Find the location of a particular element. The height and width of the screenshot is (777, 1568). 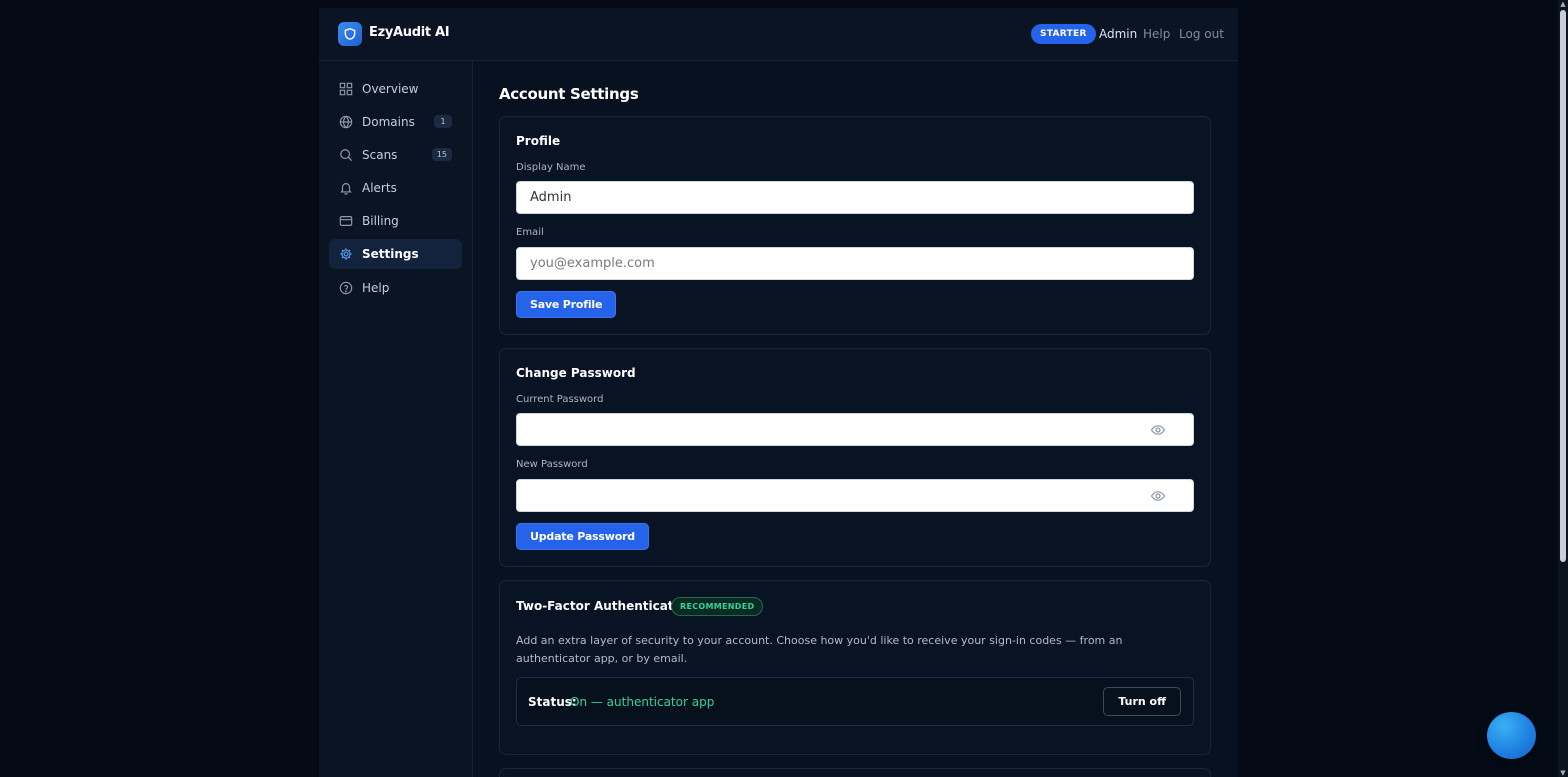

current-password-label: Current Password is located at coordinates (560, 399).